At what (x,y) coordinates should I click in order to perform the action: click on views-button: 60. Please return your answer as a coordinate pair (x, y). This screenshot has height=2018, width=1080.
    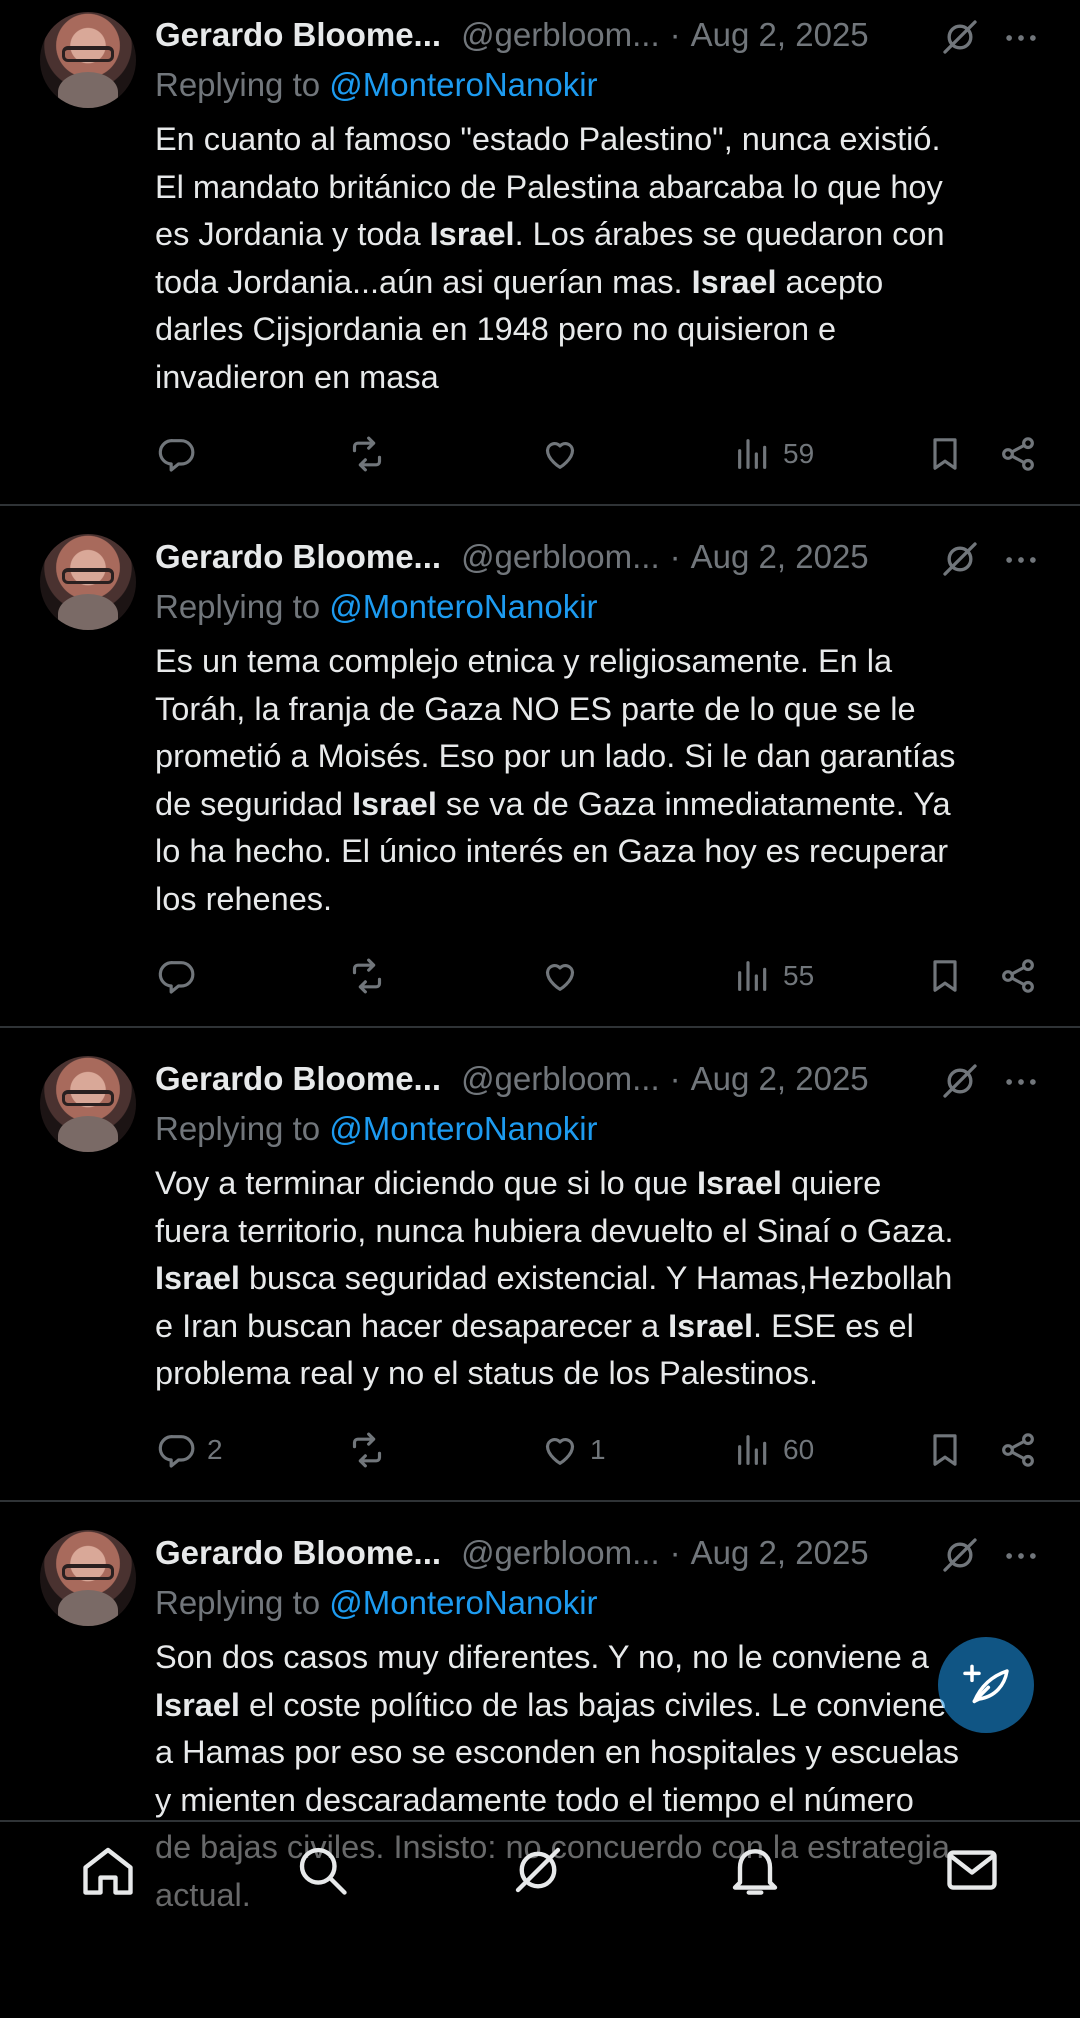
    Looking at the image, I should click on (773, 1450).